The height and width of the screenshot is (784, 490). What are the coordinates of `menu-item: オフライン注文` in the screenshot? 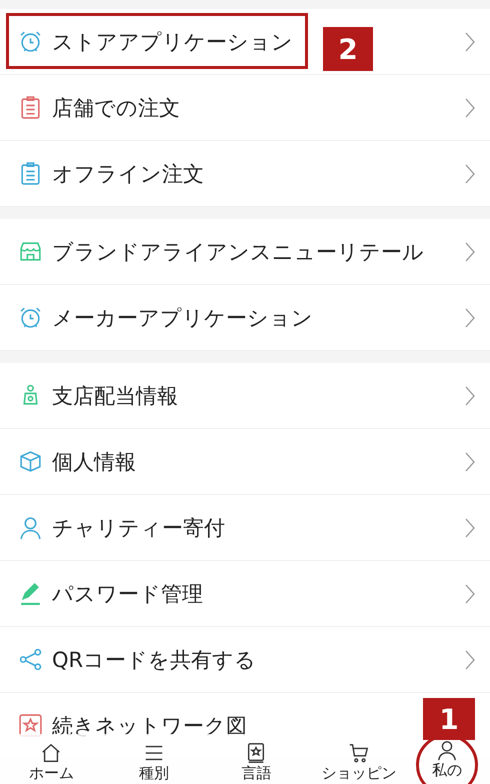 It's located at (245, 174).